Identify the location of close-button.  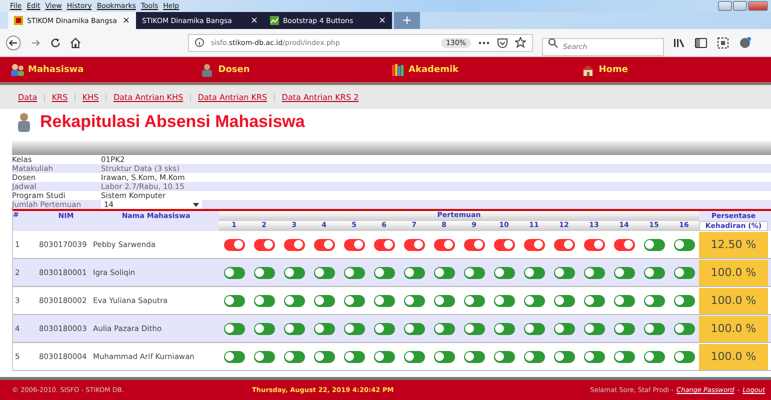
(758, 6).